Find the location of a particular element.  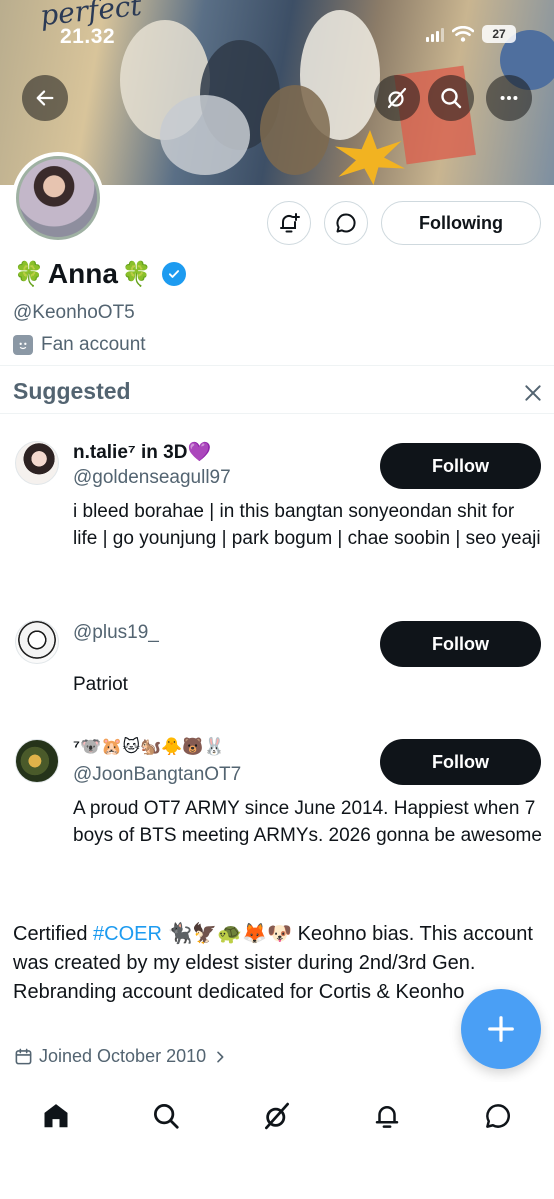

chevron-right-icon is located at coordinates (220, 1056).